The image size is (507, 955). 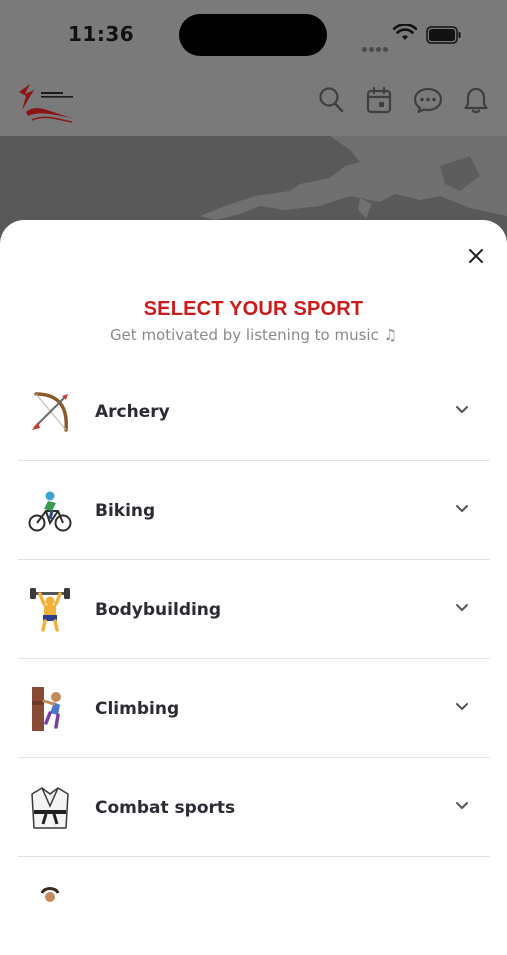 What do you see at coordinates (137, 709) in the screenshot?
I see `sport-label: Climbing` at bounding box center [137, 709].